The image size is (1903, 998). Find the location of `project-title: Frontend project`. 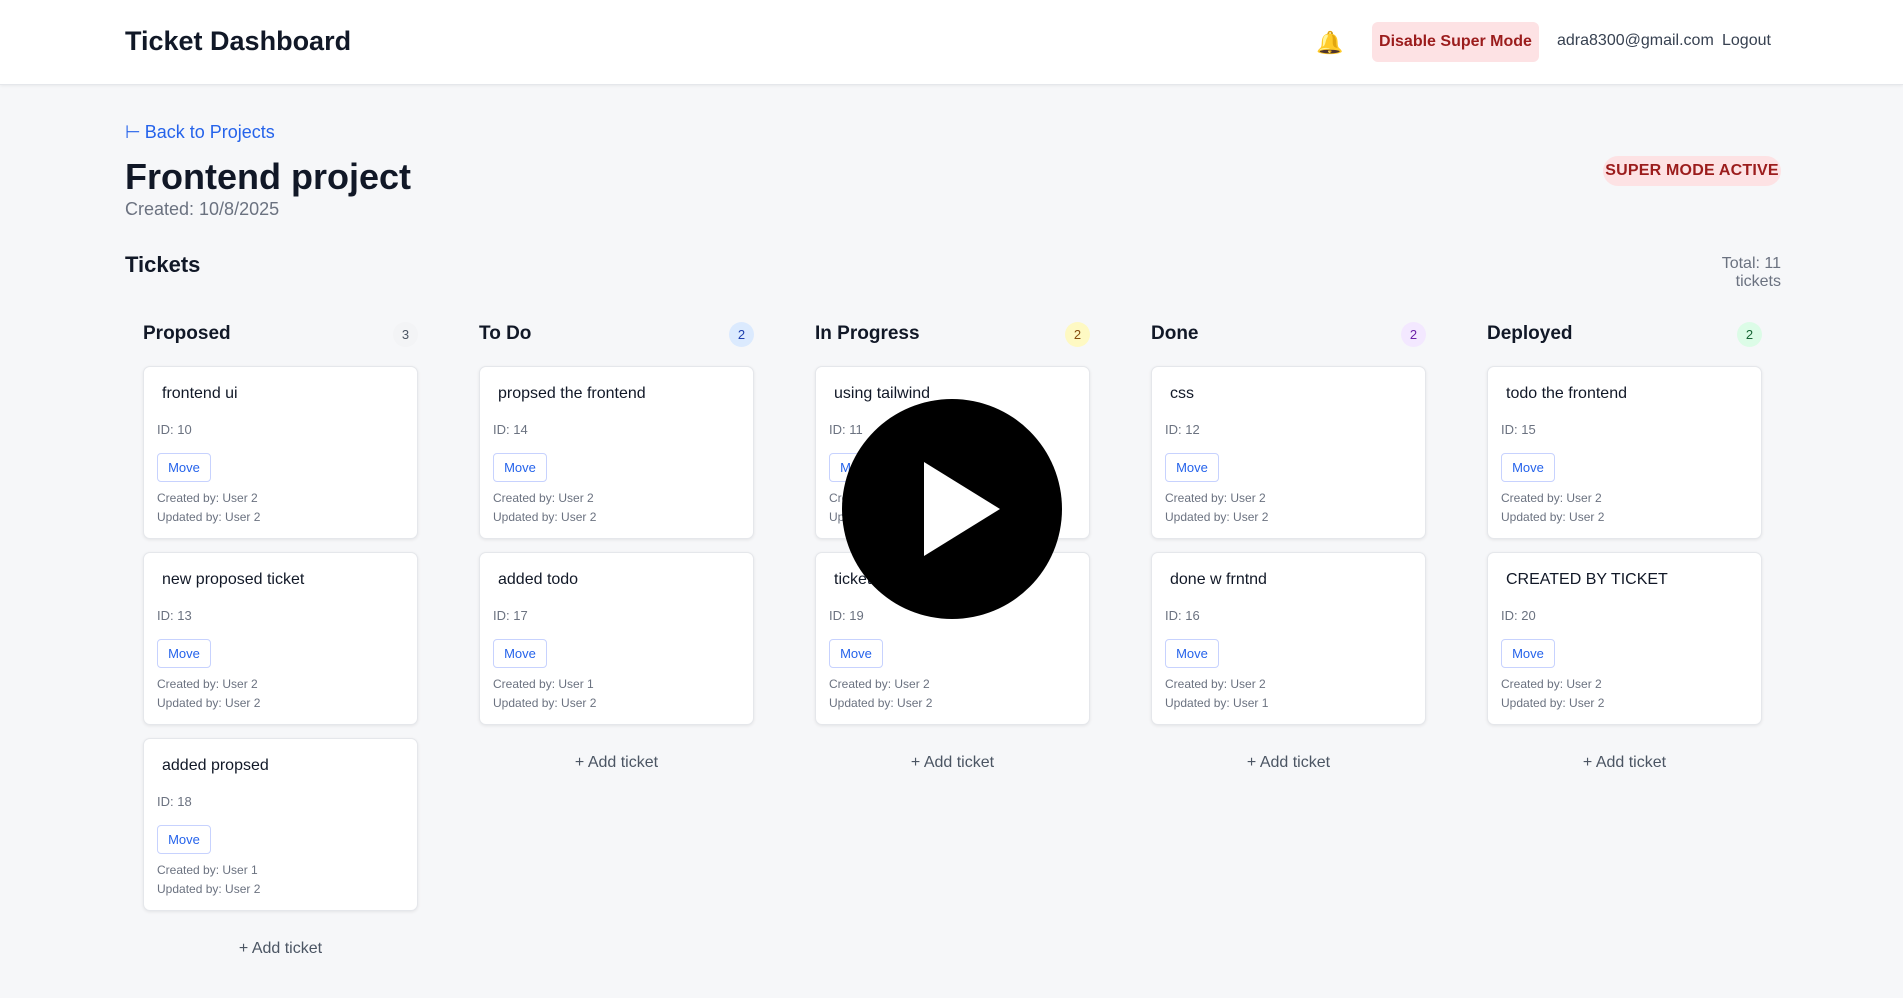

project-title: Frontend project is located at coordinates (268, 176).